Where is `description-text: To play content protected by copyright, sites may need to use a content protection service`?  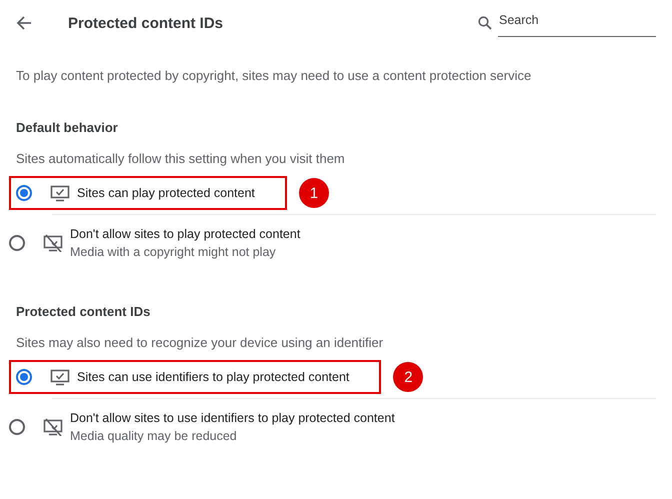
description-text: To play content protected by copyright, sites may need to use a content protection service is located at coordinates (273, 75).